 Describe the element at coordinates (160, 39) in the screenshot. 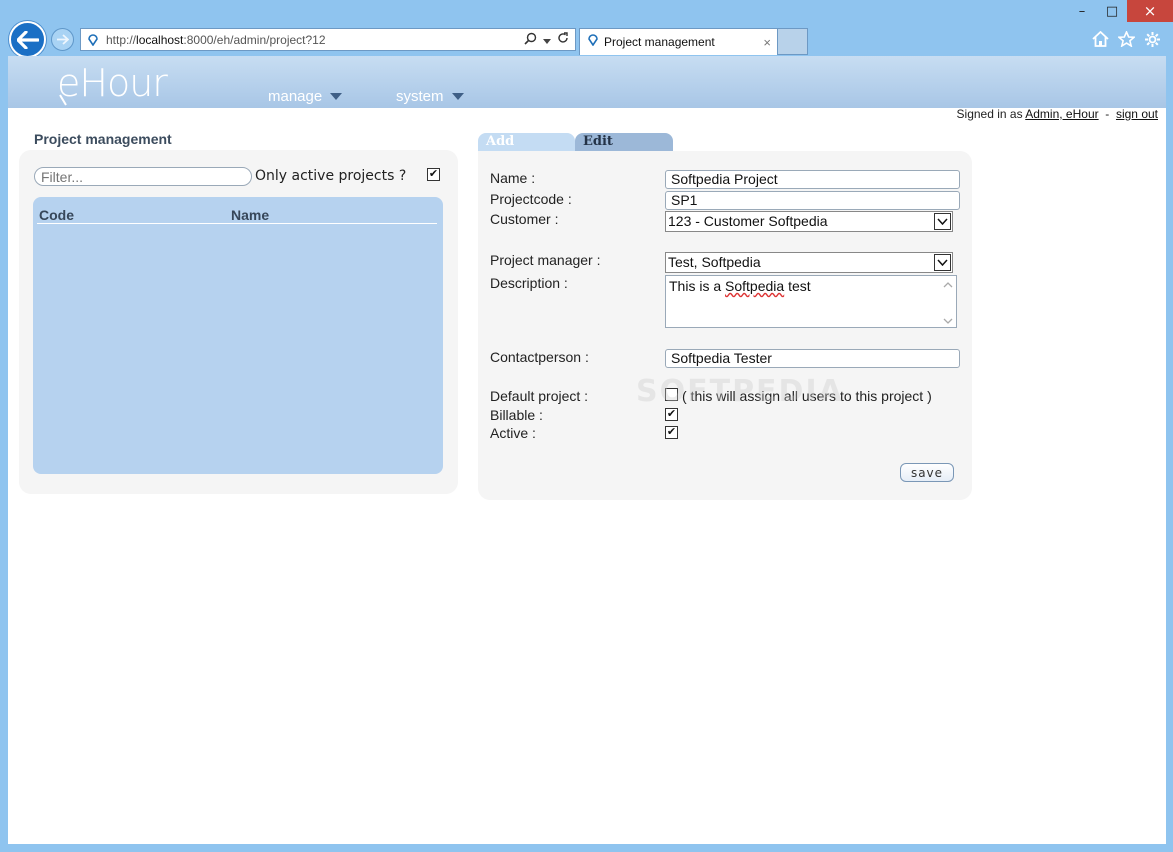

I see `url-host: localhost` at that location.